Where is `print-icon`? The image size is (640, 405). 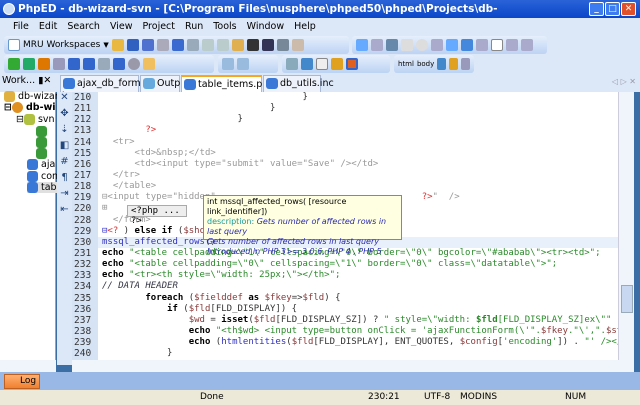
print-icon is located at coordinates (162, 45).